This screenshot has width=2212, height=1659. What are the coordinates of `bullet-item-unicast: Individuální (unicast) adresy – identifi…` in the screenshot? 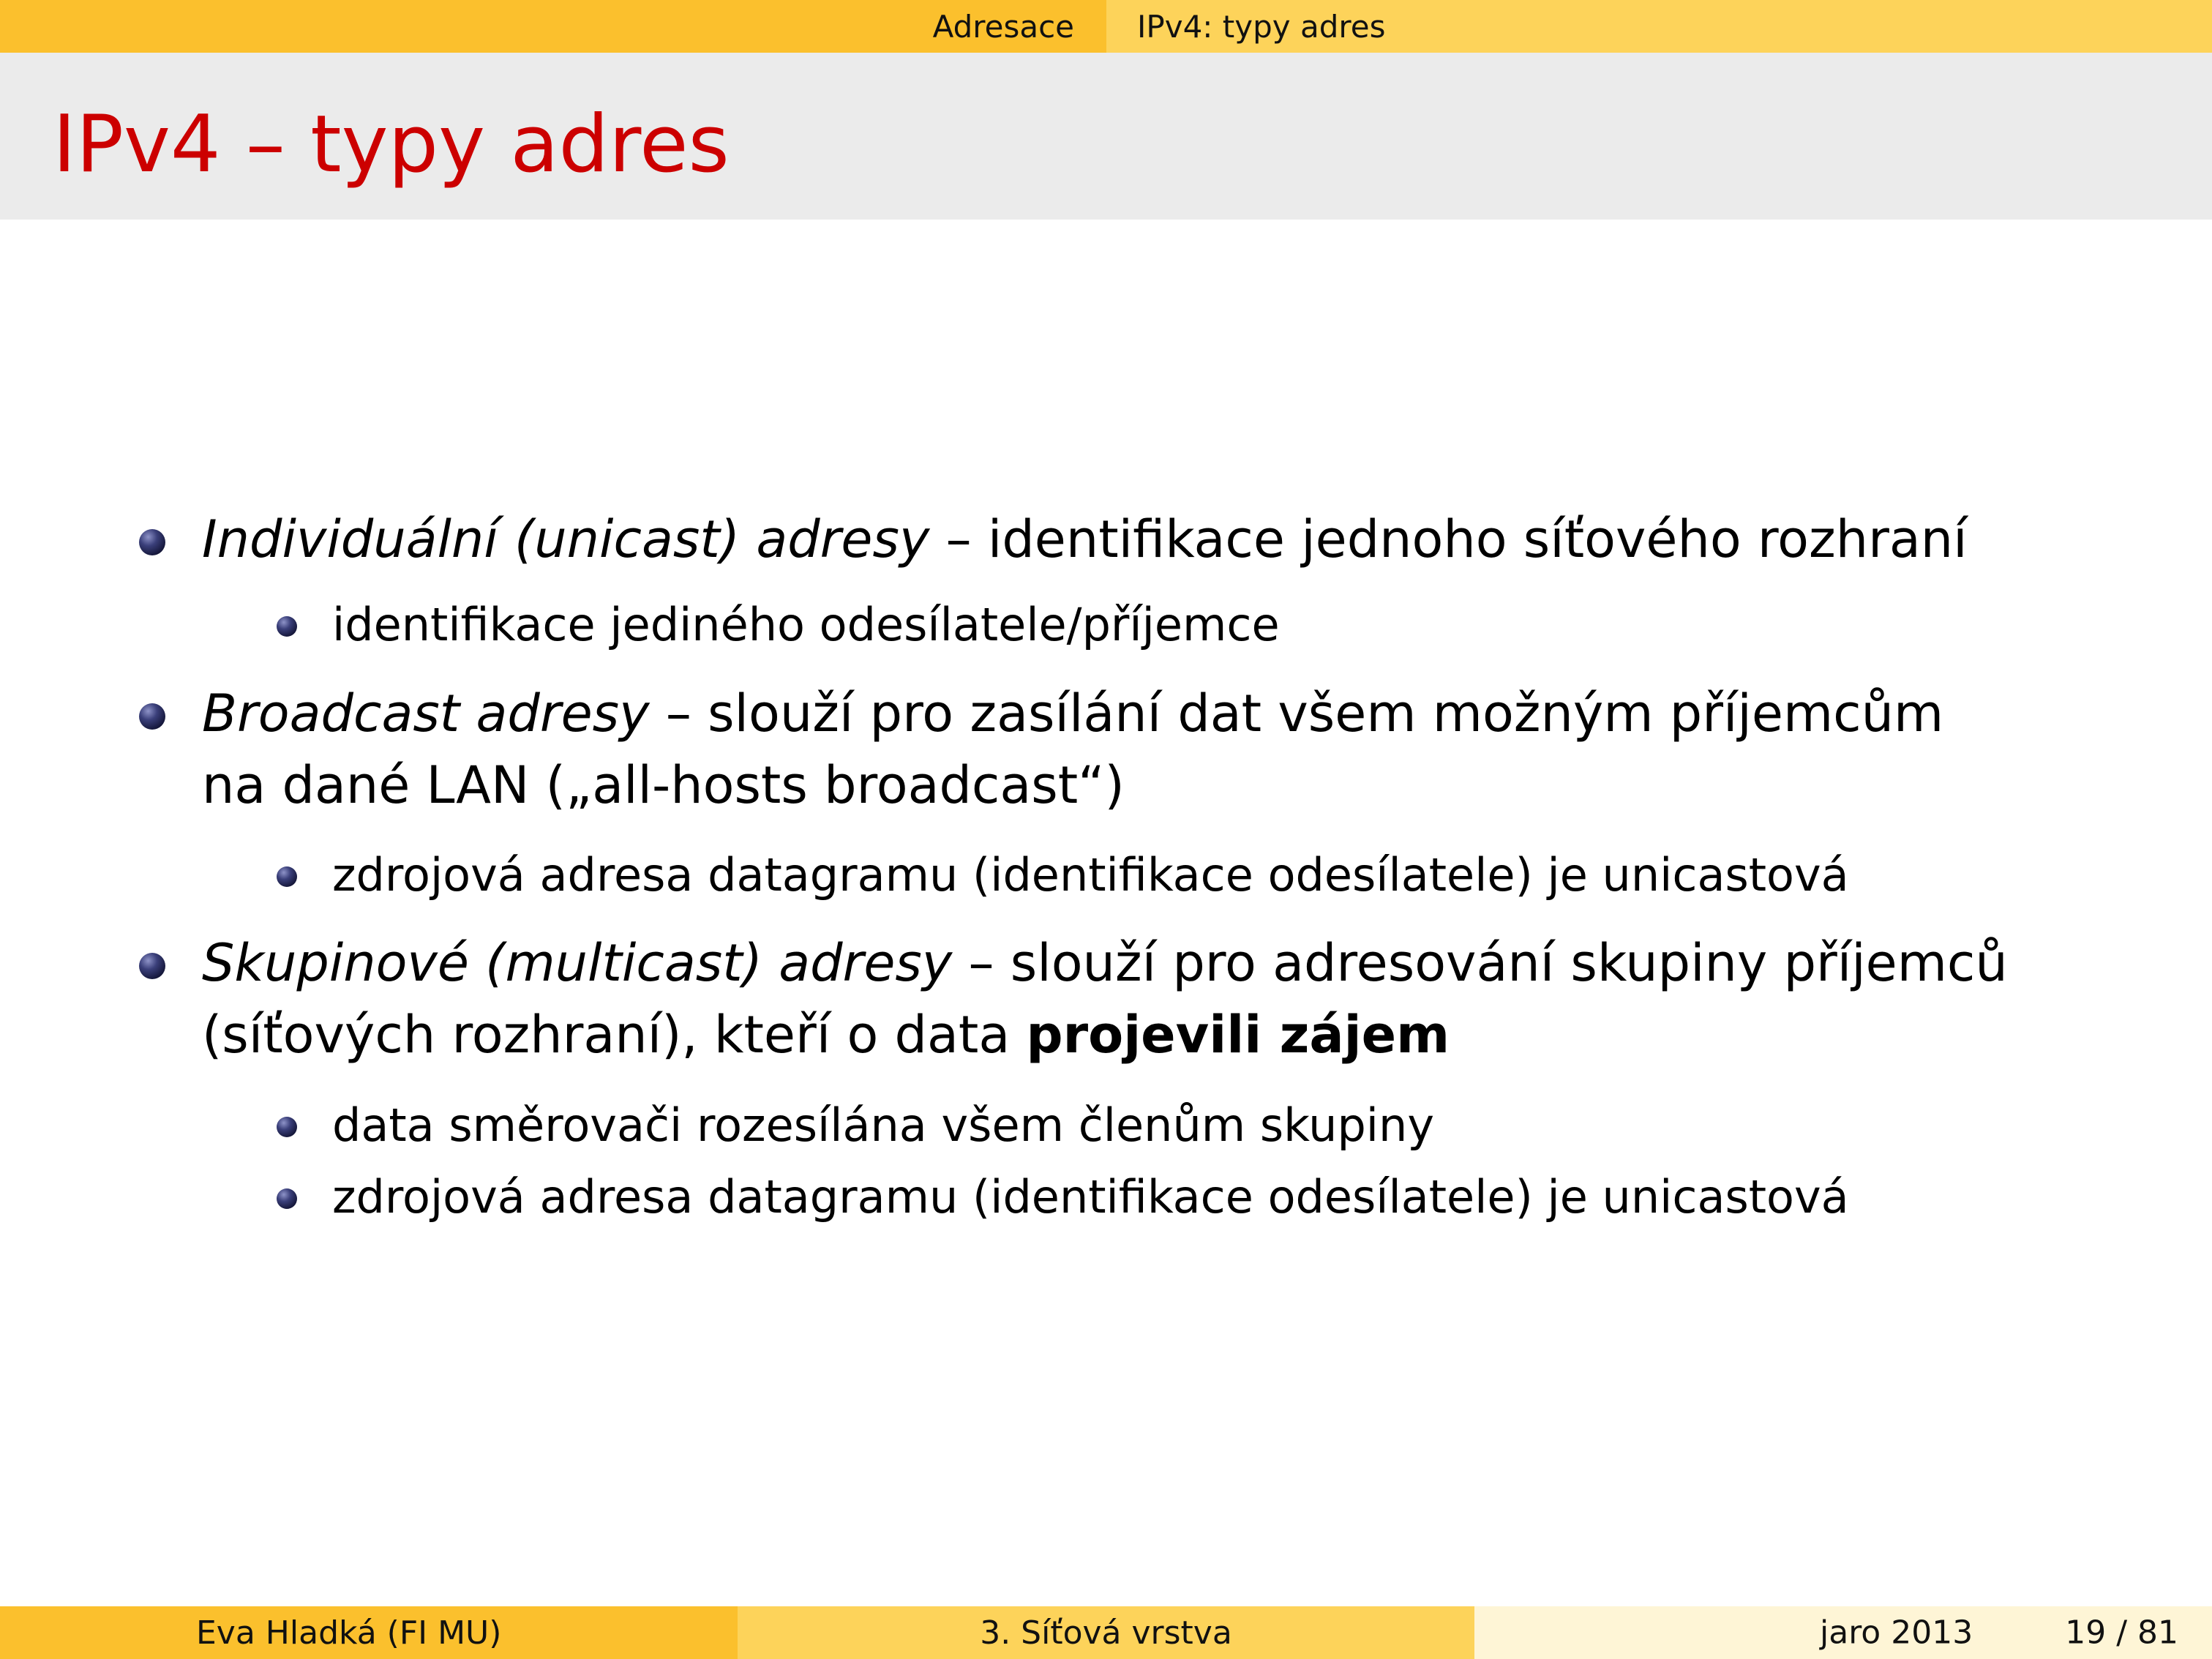 It's located at (1085, 539).